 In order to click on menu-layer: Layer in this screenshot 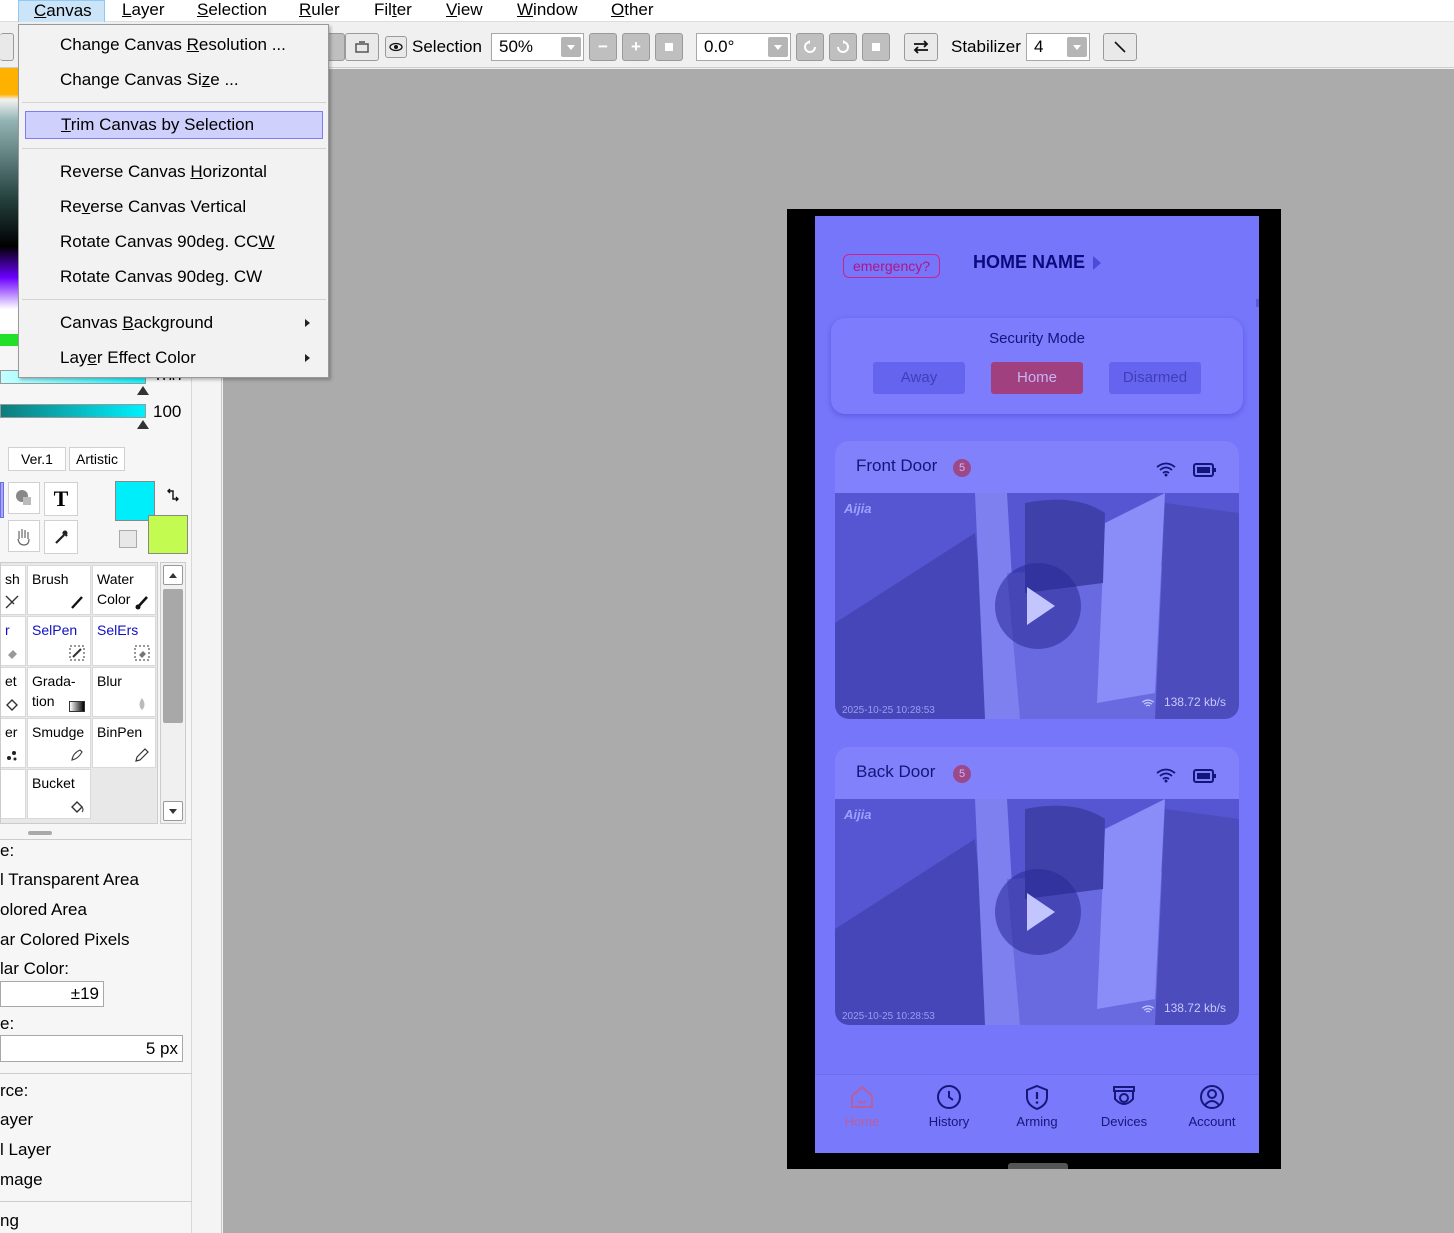, I will do `click(143, 11)`.